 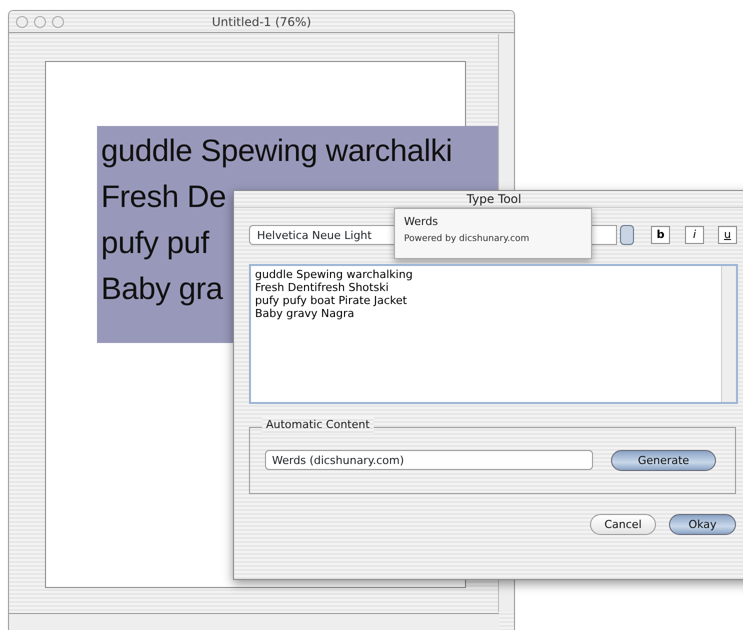 What do you see at coordinates (429, 460) in the screenshot?
I see `source-dropdown: Werds (dicshunary.com)` at bounding box center [429, 460].